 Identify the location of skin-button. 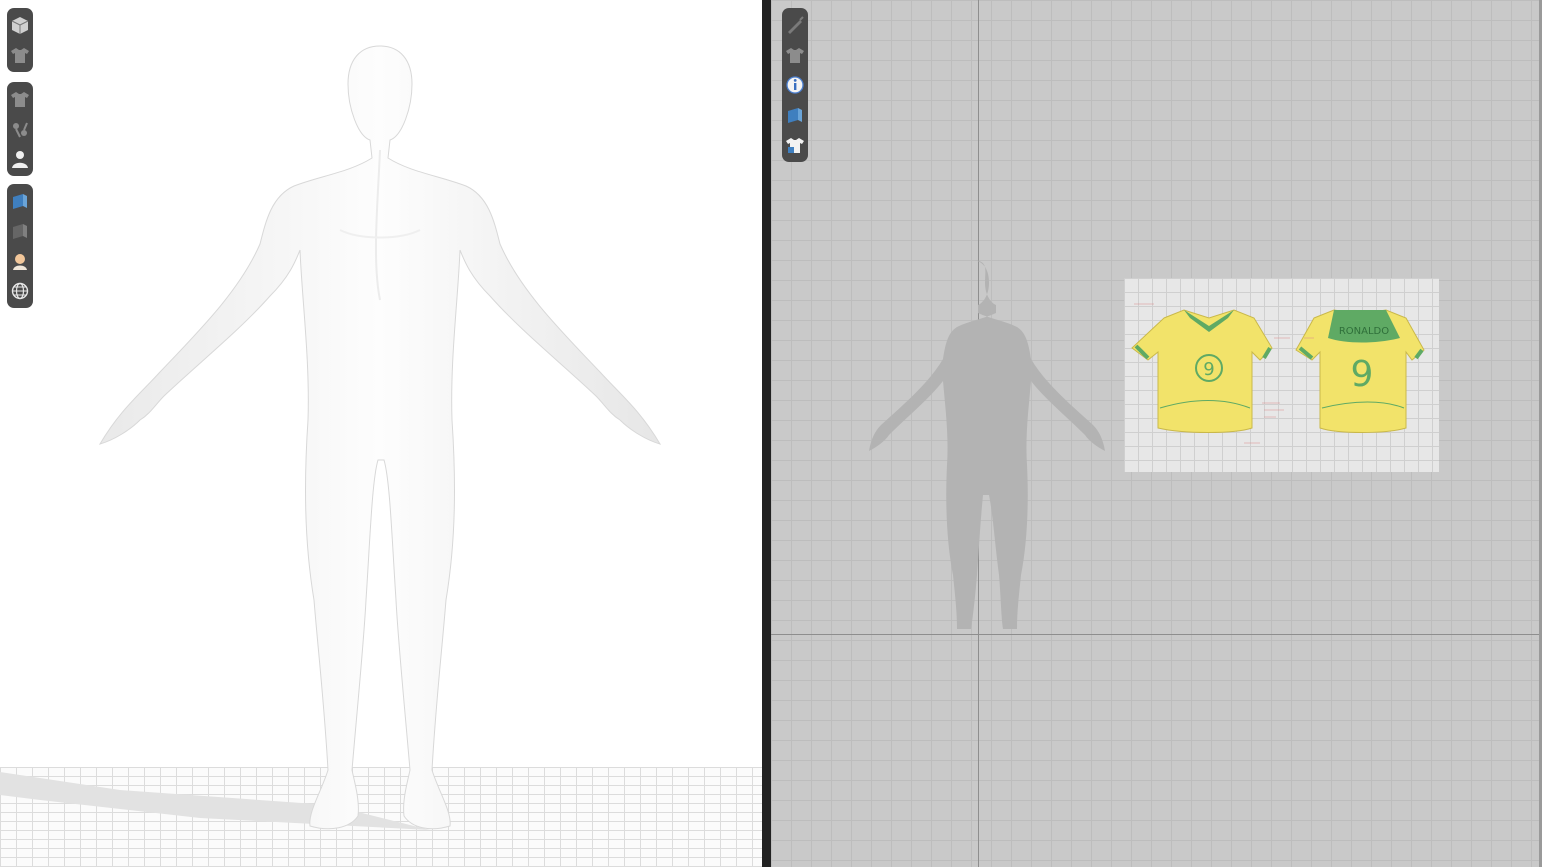
(20, 261).